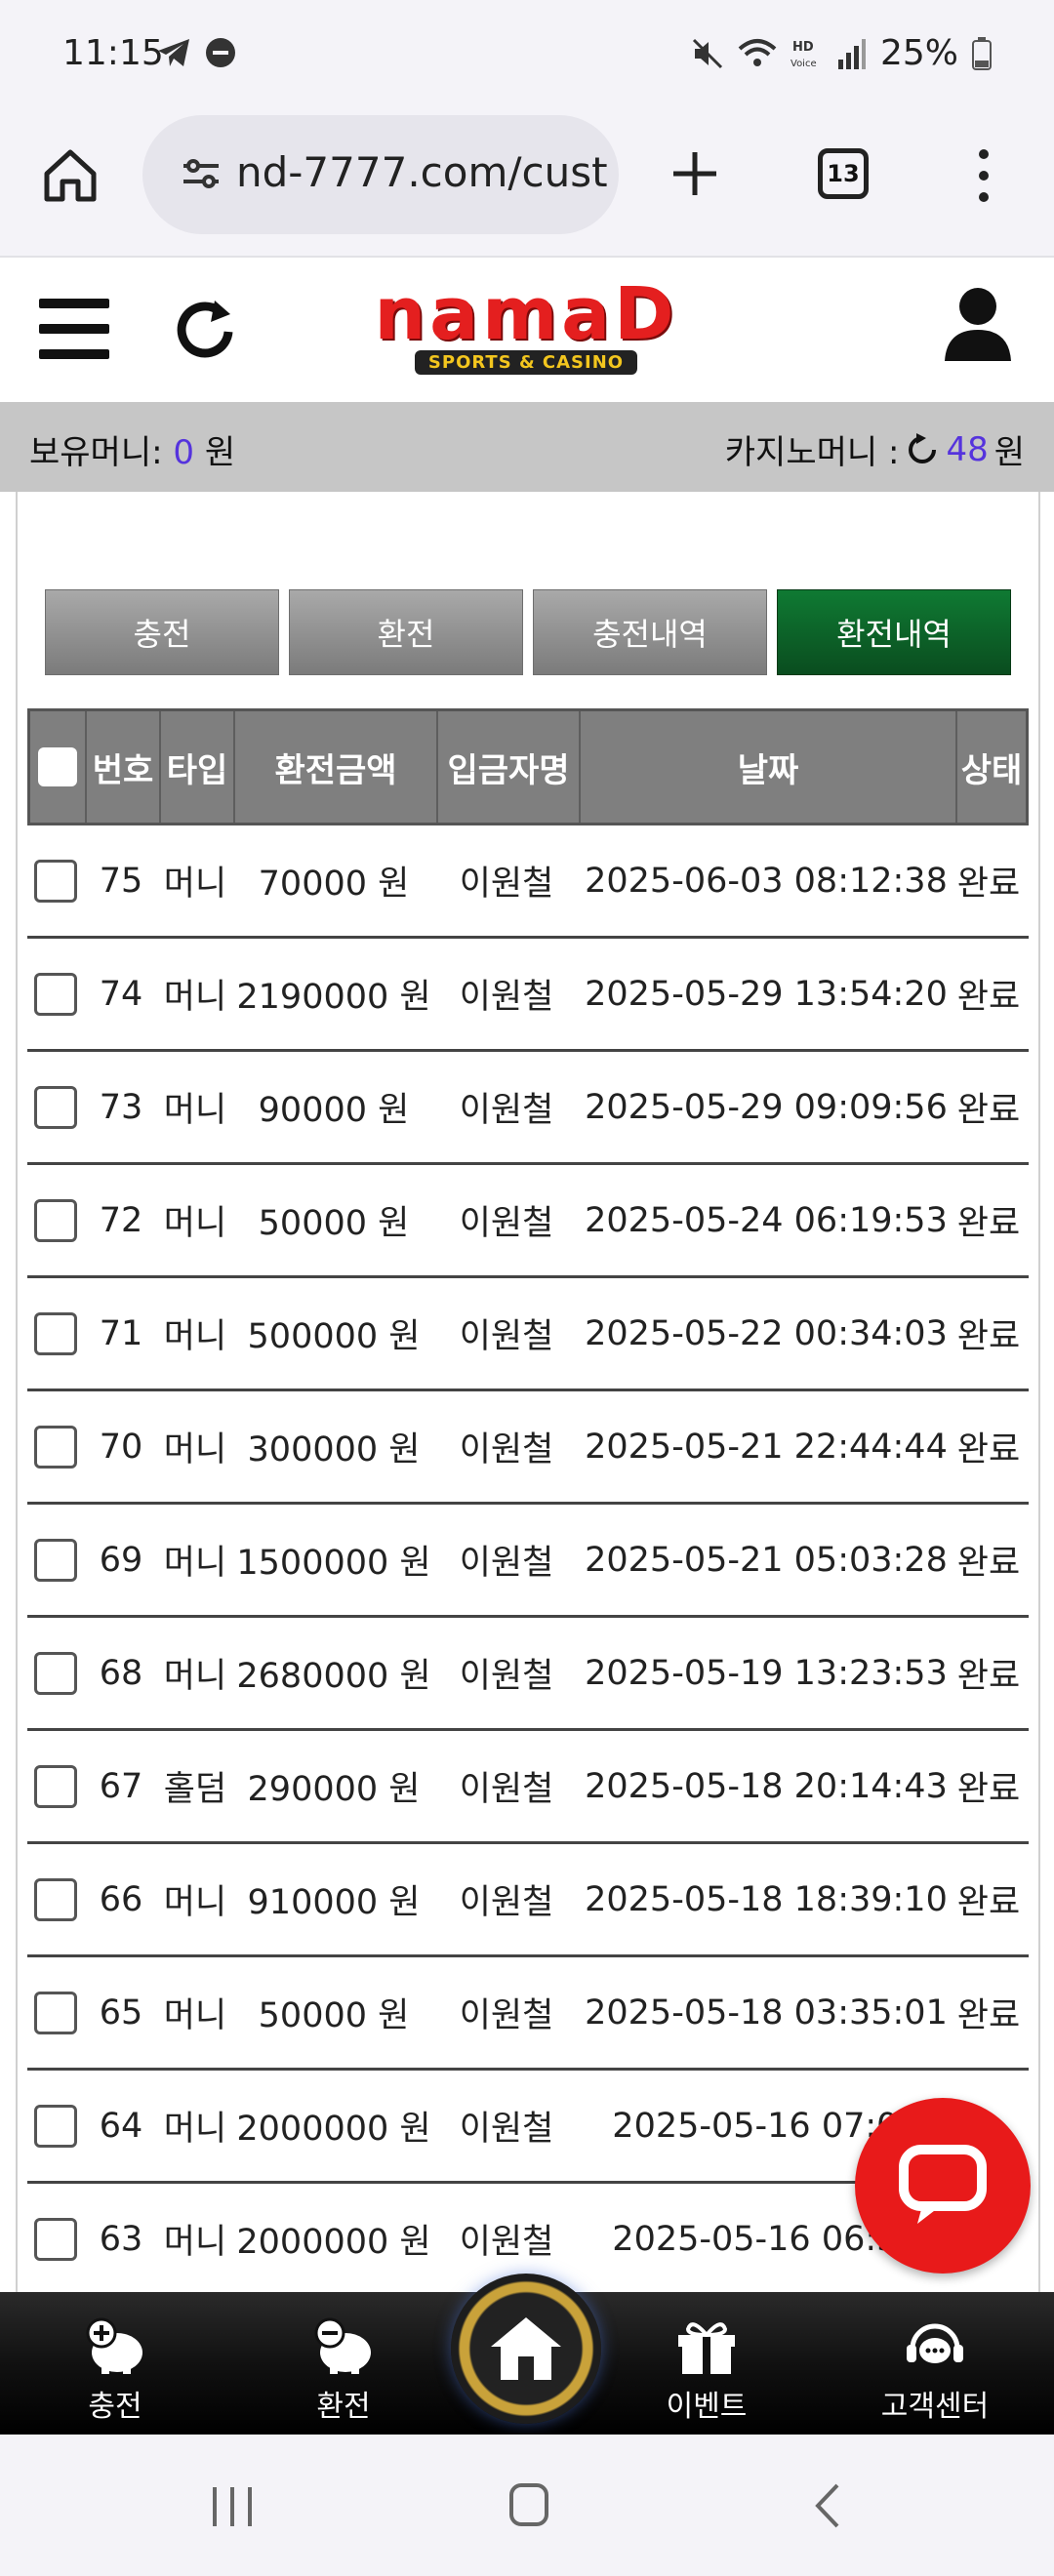 This screenshot has width=1054, height=2576. Describe the element at coordinates (344, 2369) in the screenshot. I see `nav-withdraw: 환전` at that location.